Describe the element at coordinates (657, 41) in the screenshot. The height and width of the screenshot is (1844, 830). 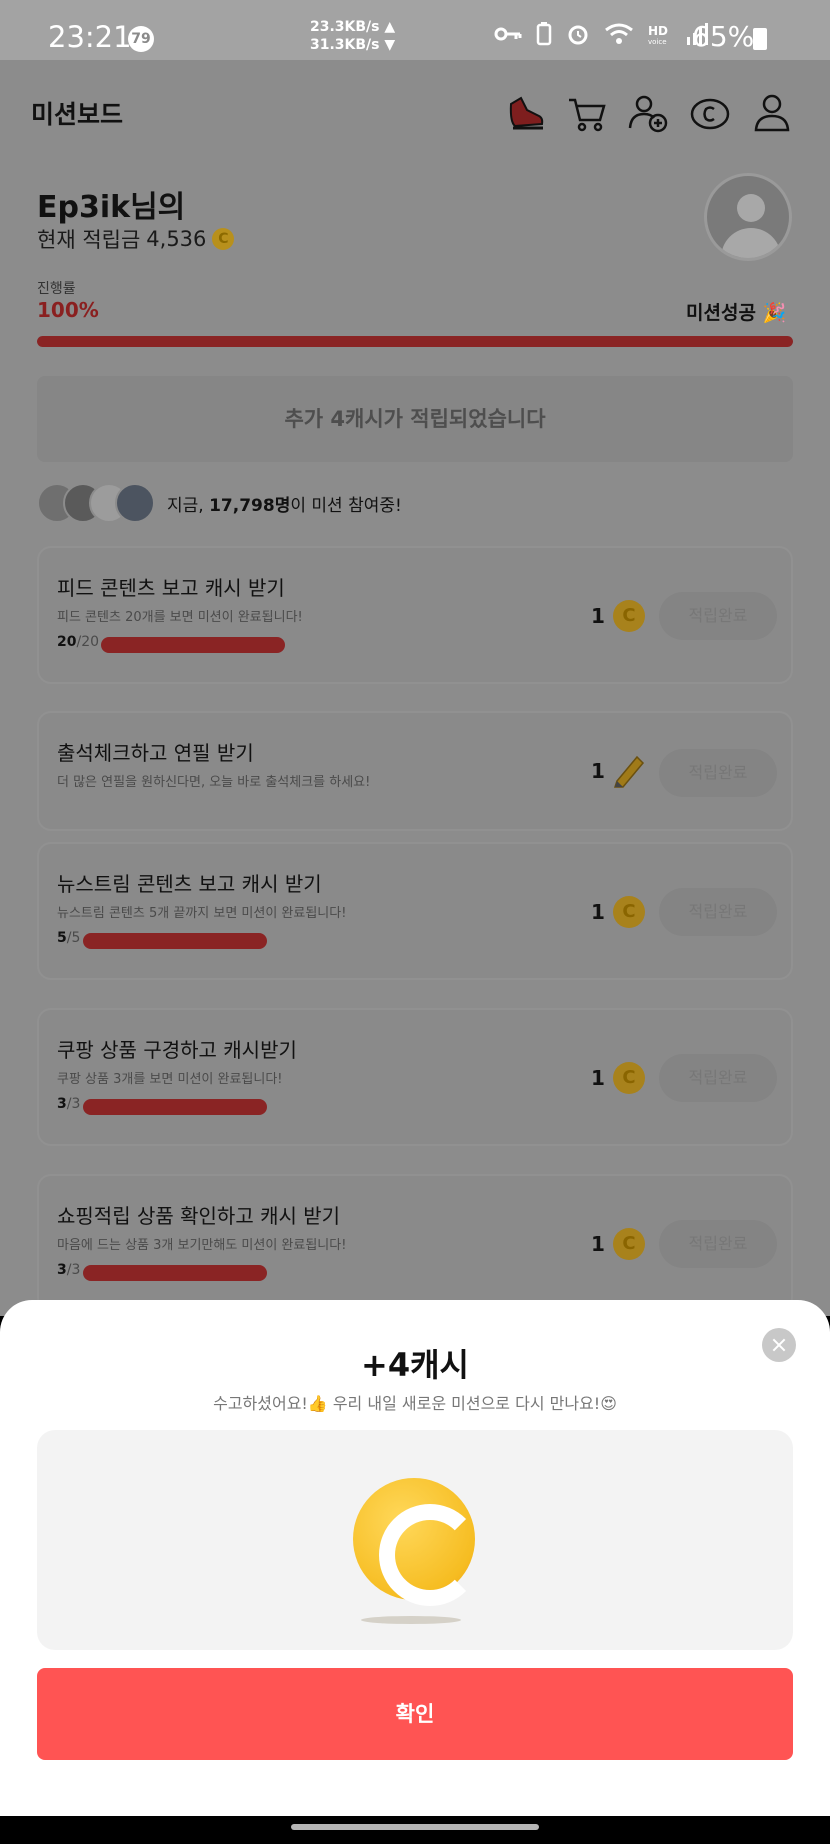
I see `svg-text: voice` at that location.